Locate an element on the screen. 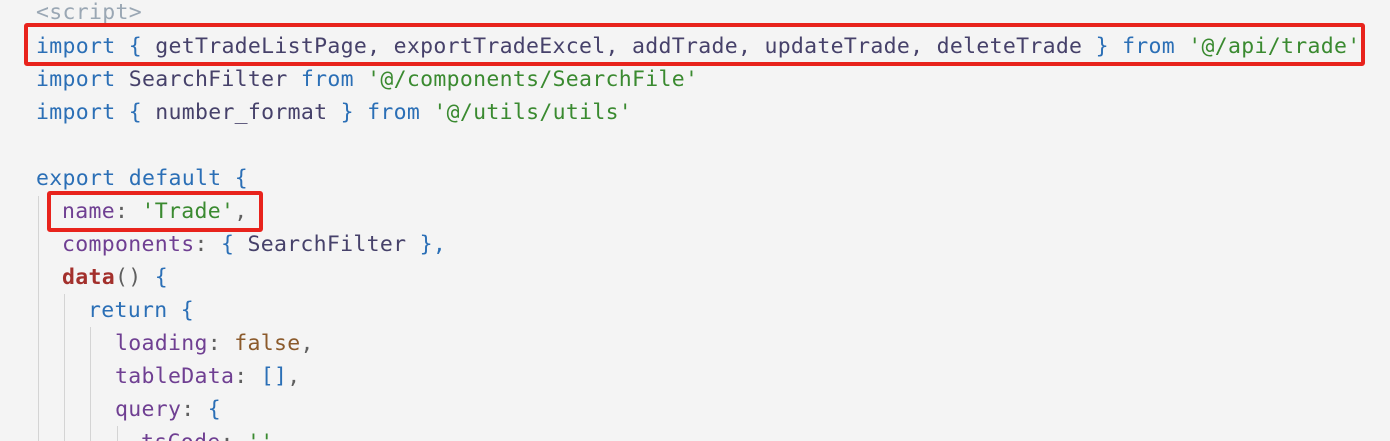  brace-close: }, is located at coordinates (433, 244).